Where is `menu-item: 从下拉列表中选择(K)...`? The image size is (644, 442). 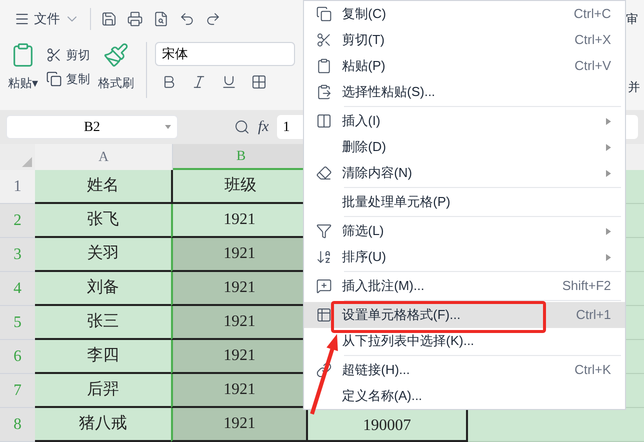 menu-item: 从下拉列表中选择(K)... is located at coordinates (483, 341).